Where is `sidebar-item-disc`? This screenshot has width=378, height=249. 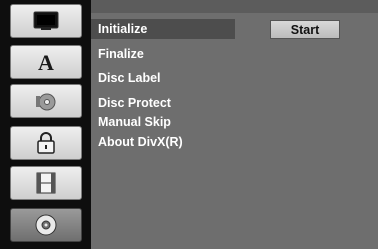 sidebar-item-disc is located at coordinates (46, 225).